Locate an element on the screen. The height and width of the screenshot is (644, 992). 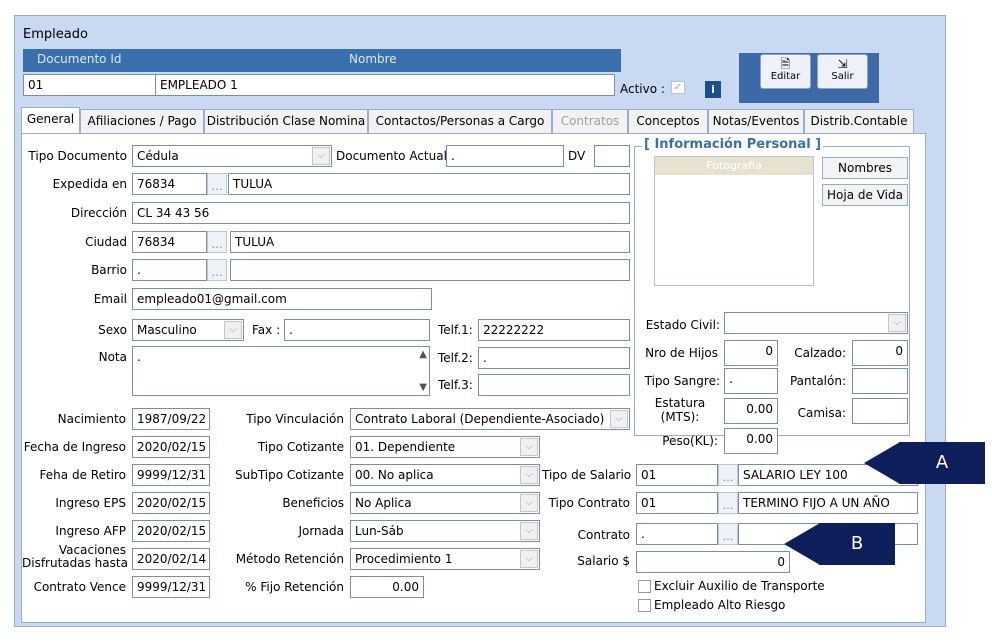
metodo-retencion-value: Procedimiento 1 is located at coordinates (404, 559).